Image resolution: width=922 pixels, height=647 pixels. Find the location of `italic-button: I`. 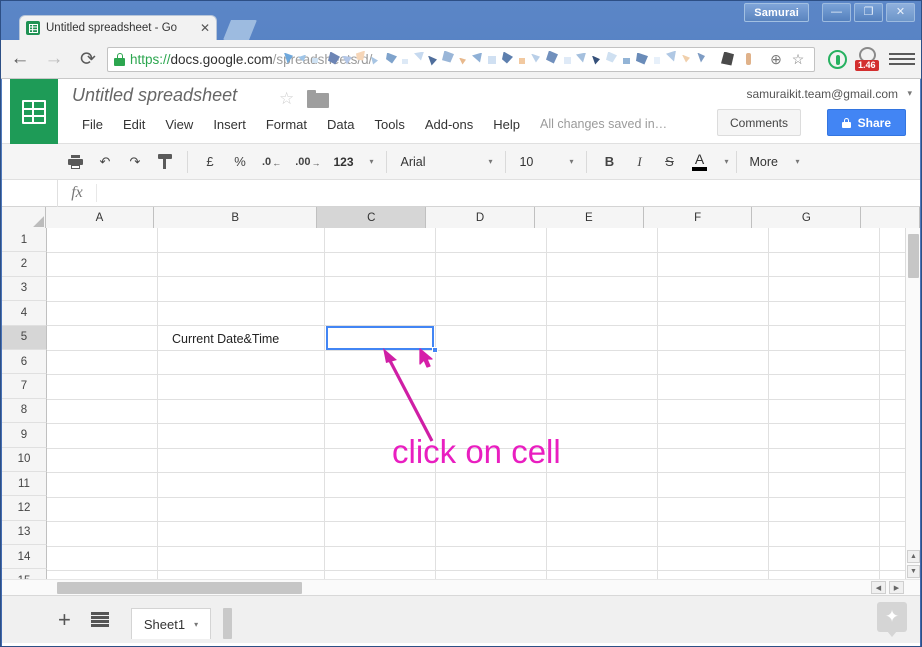

italic-button: I is located at coordinates (639, 162).